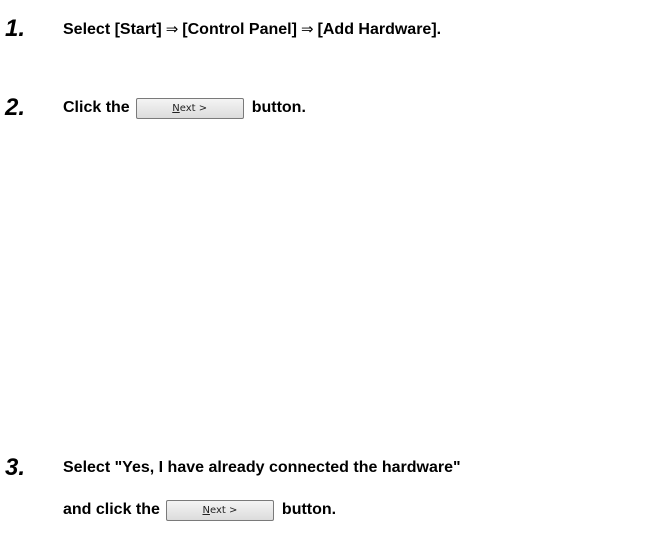 This screenshot has width=660, height=534. What do you see at coordinates (15, 107) in the screenshot?
I see `step-number: 2.` at bounding box center [15, 107].